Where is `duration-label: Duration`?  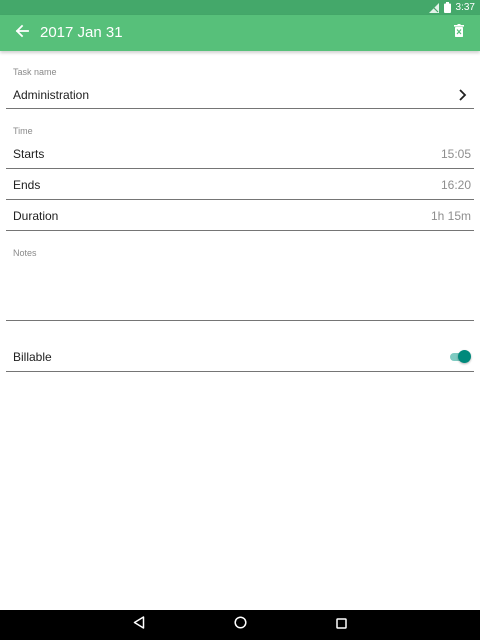 duration-label: Duration is located at coordinates (36, 216).